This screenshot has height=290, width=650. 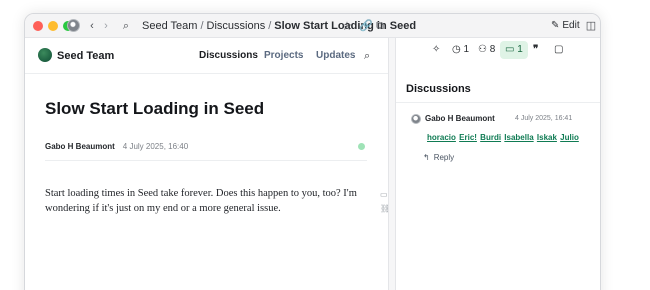 I want to click on document-meta: Gabo H Beaumont 4 July 2025, 16:40, so click(x=116, y=146).